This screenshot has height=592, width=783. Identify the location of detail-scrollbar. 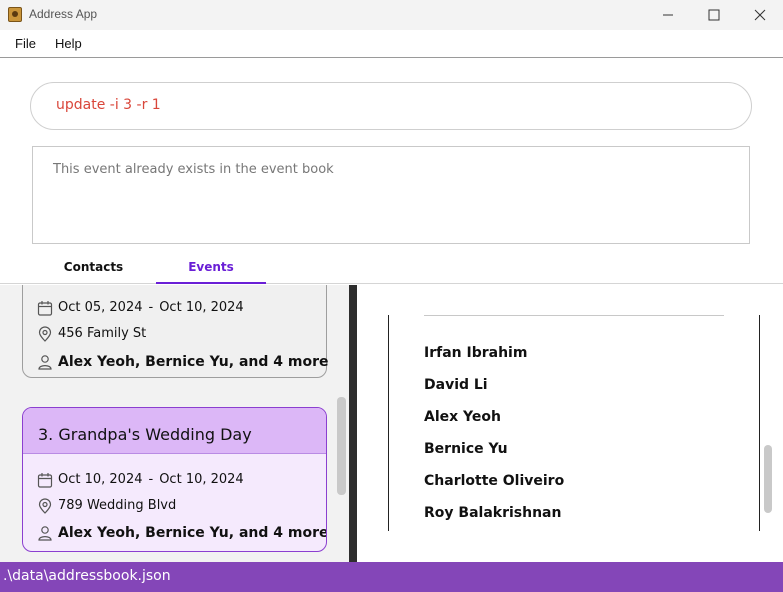
(768, 479).